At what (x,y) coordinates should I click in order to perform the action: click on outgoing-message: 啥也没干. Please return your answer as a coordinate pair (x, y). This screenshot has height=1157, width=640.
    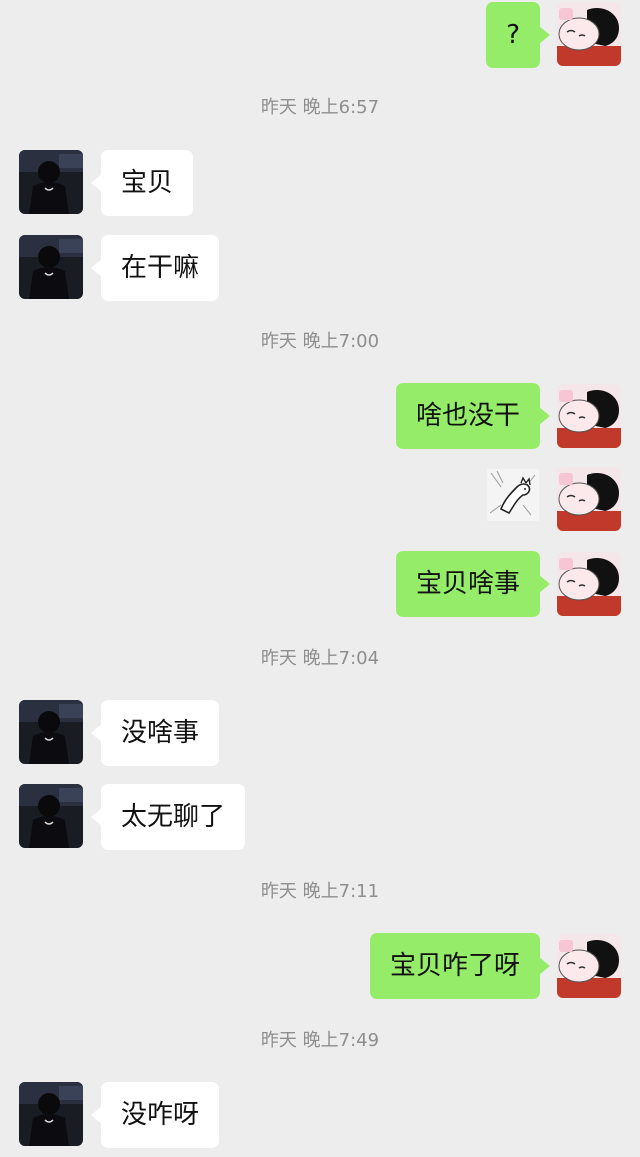
    Looking at the image, I should click on (473, 416).